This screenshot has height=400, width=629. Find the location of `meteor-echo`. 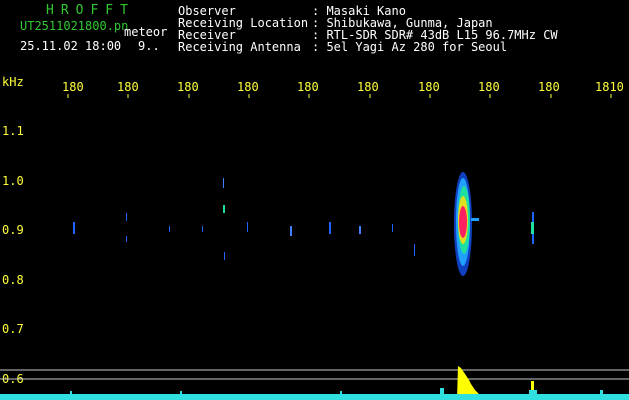

meteor-echo is located at coordinates (466, 224).